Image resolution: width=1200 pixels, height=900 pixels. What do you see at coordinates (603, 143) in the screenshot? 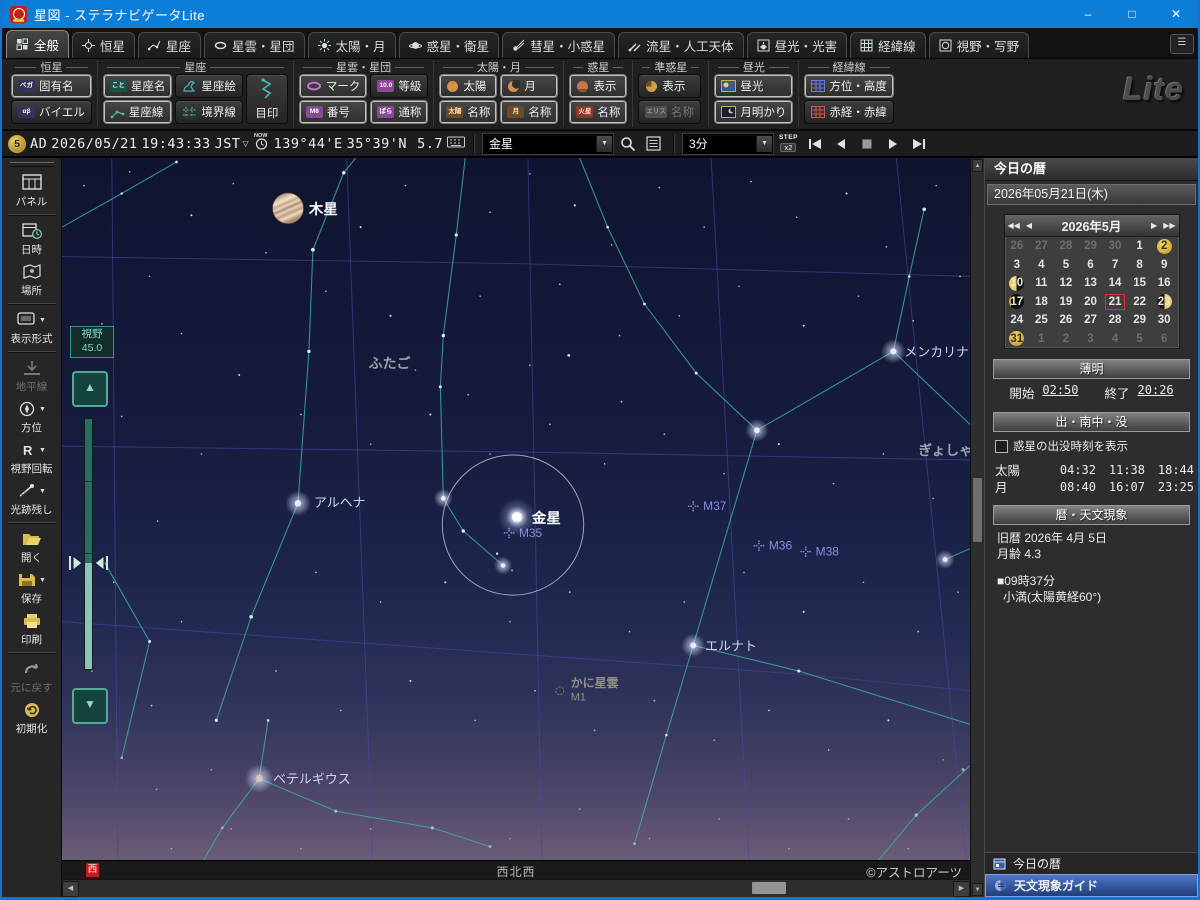
I see `chevron-down-icon: ▼` at bounding box center [603, 143].